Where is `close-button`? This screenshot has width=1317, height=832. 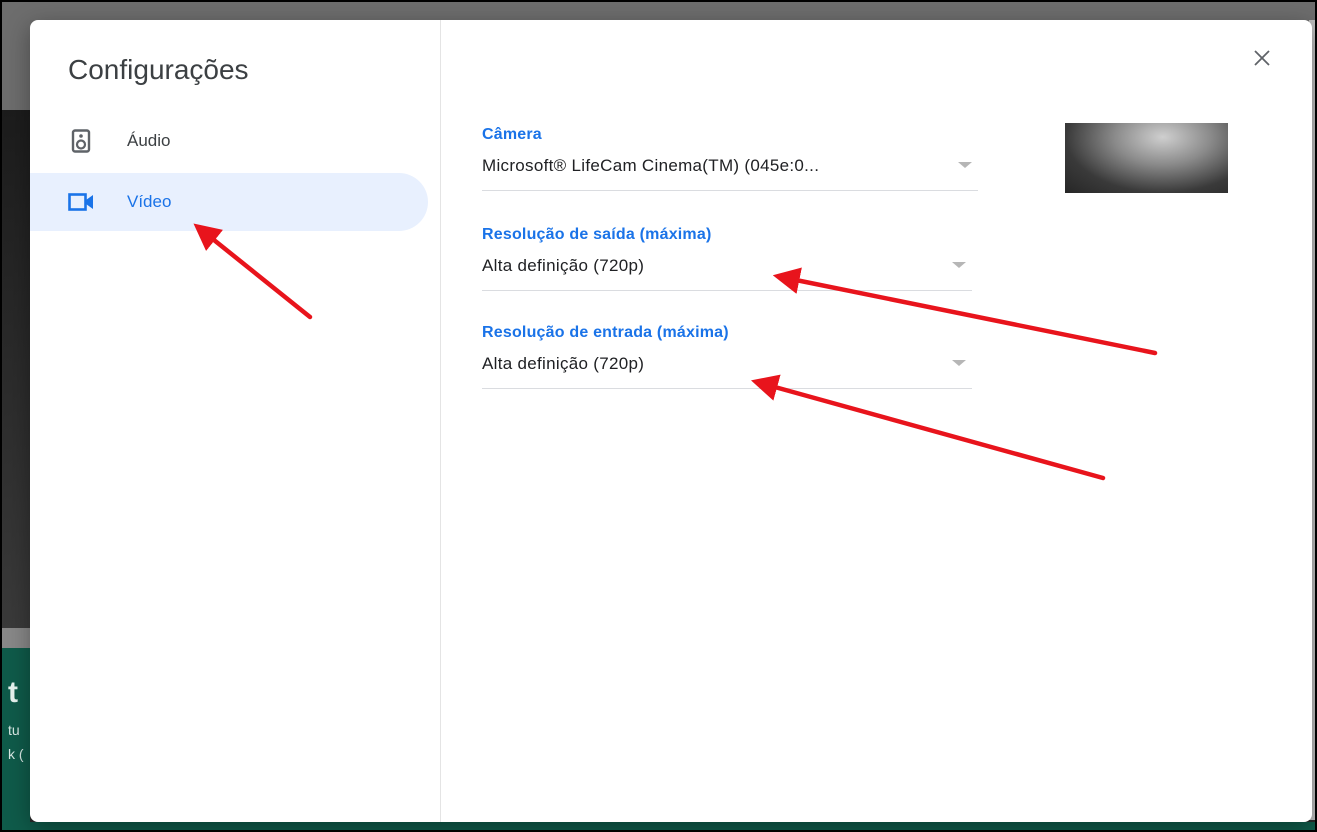
close-button is located at coordinates (1262, 60).